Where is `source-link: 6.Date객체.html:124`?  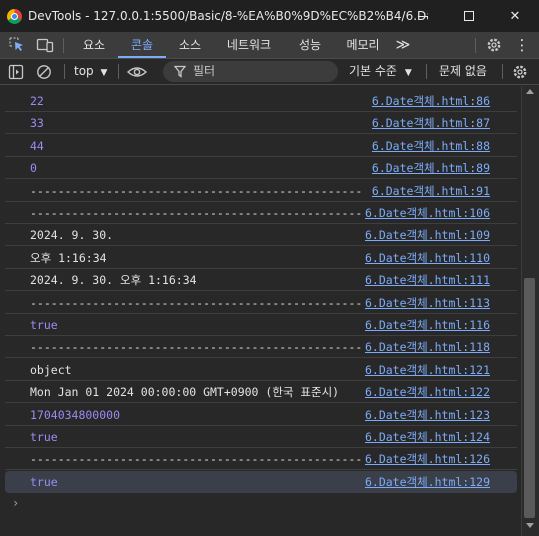 source-link: 6.Date객체.html:124 is located at coordinates (427, 437).